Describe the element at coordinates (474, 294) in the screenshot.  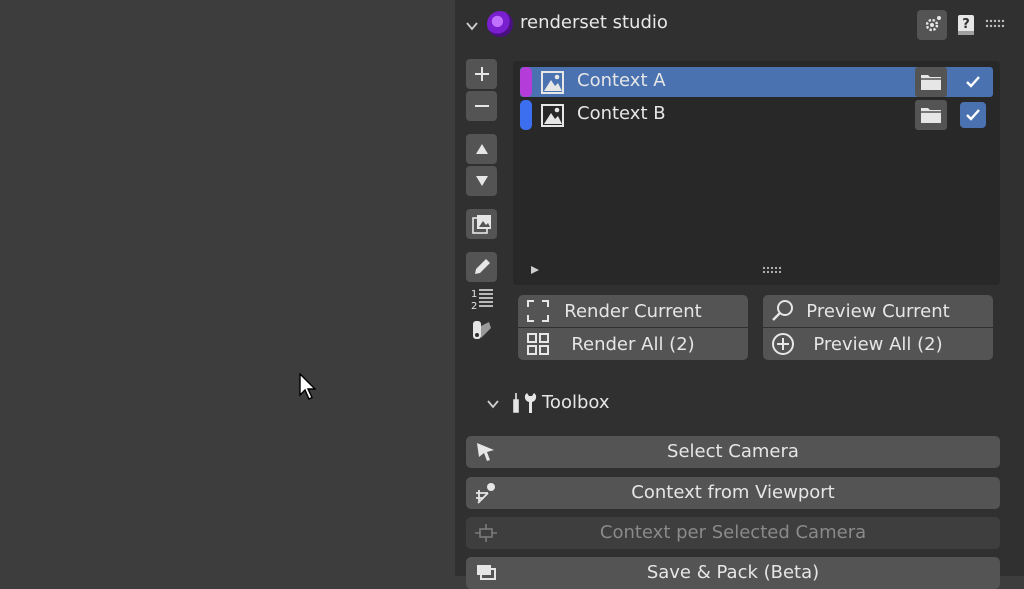
I see `svg-text: 1` at that location.